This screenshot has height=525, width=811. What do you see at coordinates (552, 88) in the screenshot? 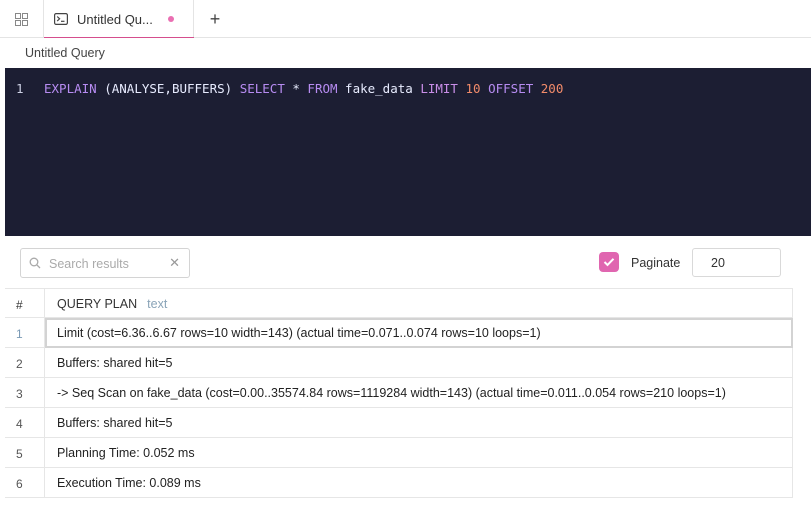
I see `sql-token: 200` at bounding box center [552, 88].